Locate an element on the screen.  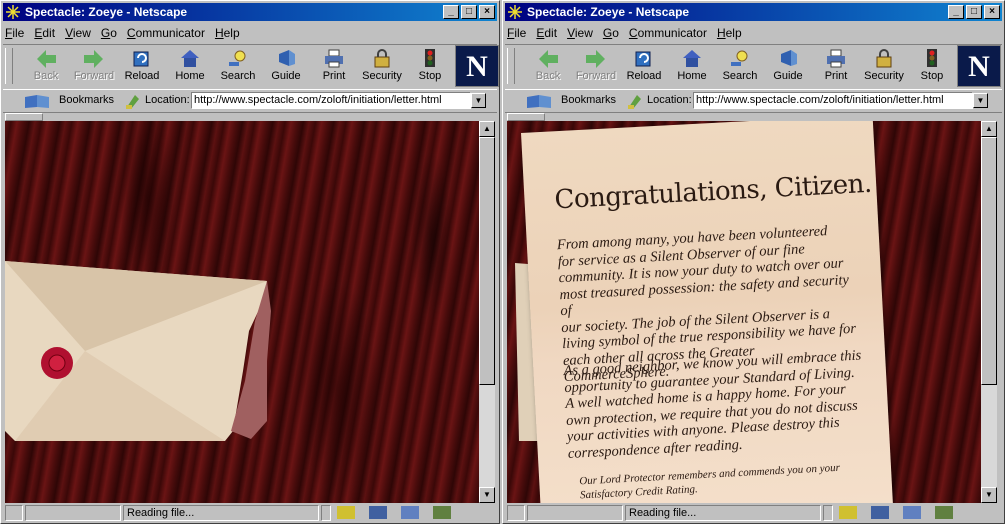
home-icon is located at coordinates (190, 58).